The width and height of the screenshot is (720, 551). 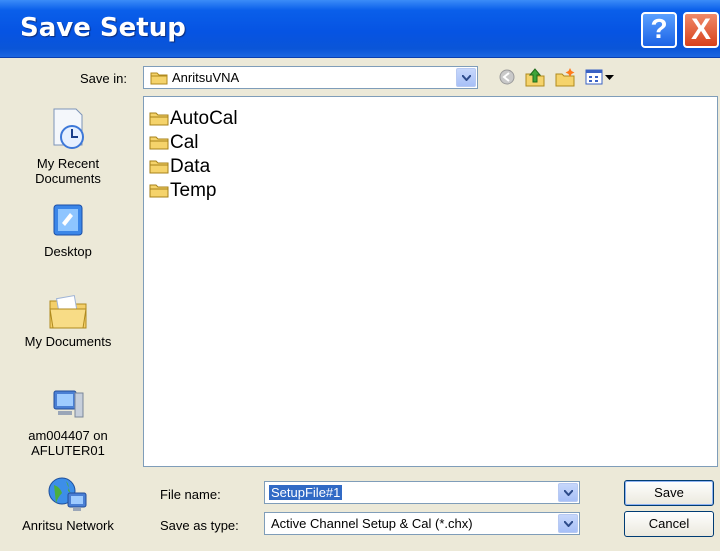 I want to click on place-label: am004407 on AFLUTER01, so click(x=68, y=443).